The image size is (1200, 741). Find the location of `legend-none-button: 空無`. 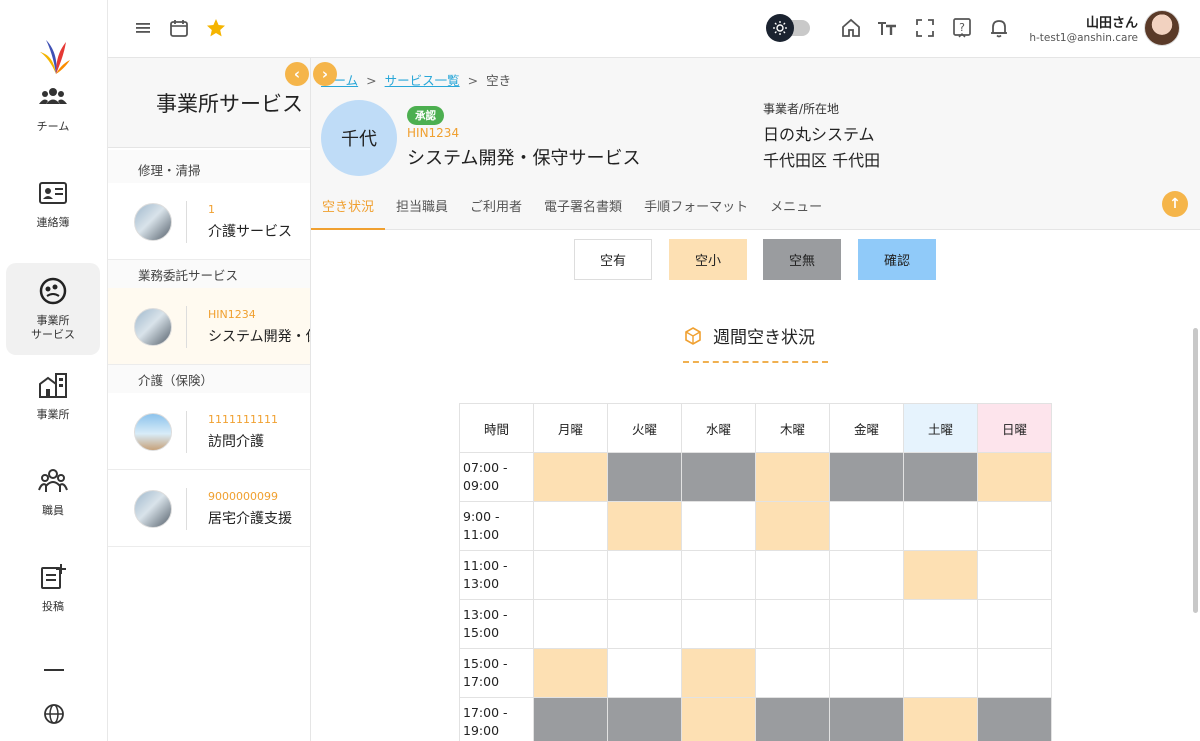

legend-none-button: 空無 is located at coordinates (802, 259).